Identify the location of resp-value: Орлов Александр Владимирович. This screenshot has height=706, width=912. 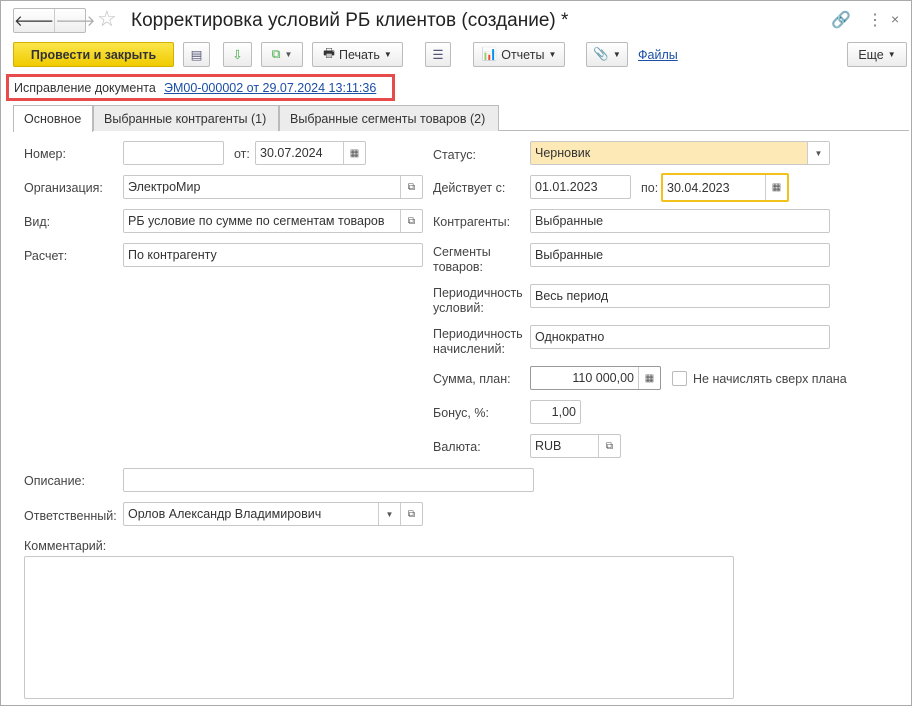
(225, 514).